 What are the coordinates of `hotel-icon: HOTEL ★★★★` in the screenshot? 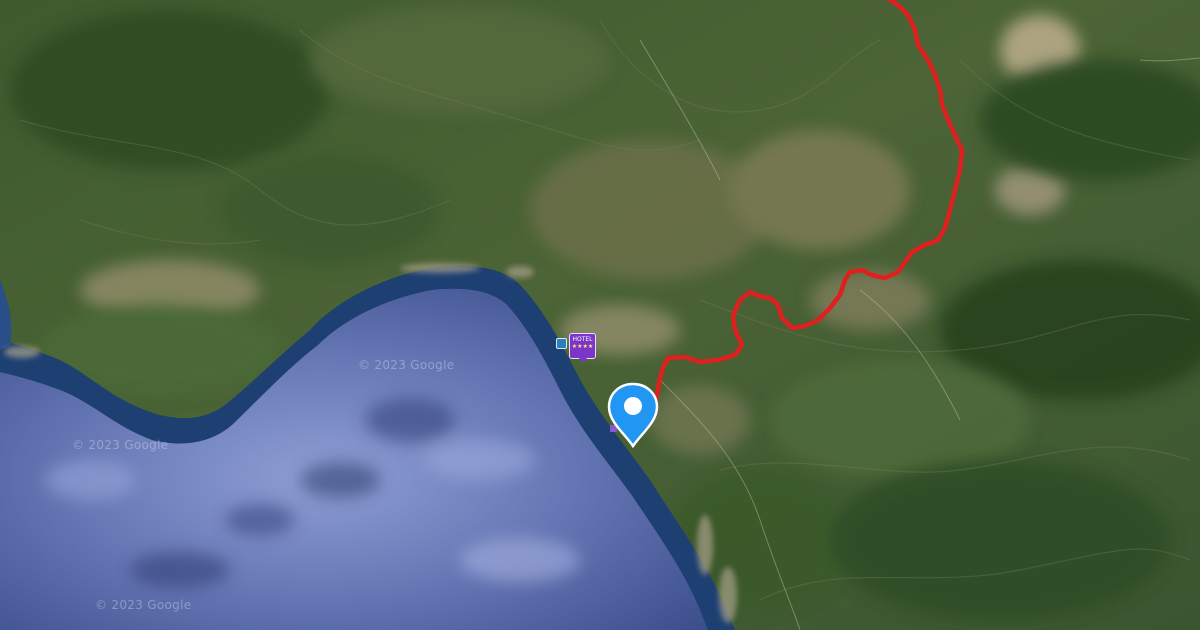 It's located at (582, 348).